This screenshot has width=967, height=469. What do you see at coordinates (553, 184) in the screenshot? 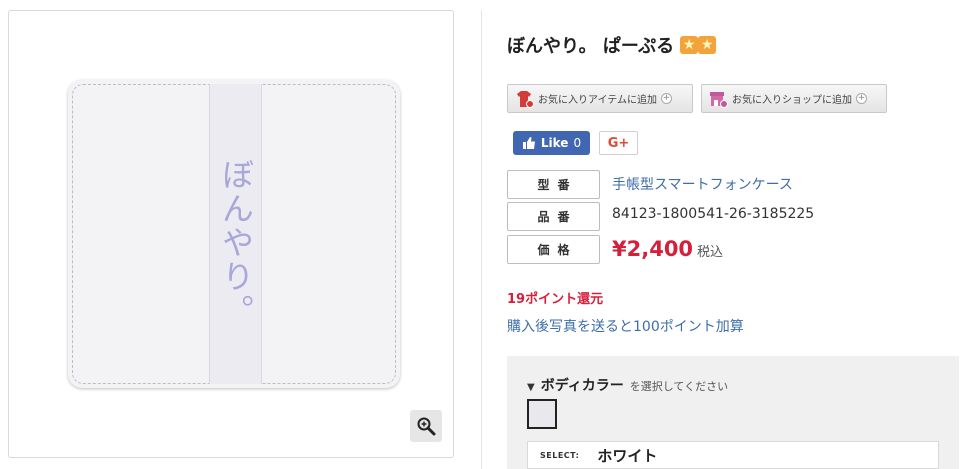
I see `model-label: 型番` at bounding box center [553, 184].